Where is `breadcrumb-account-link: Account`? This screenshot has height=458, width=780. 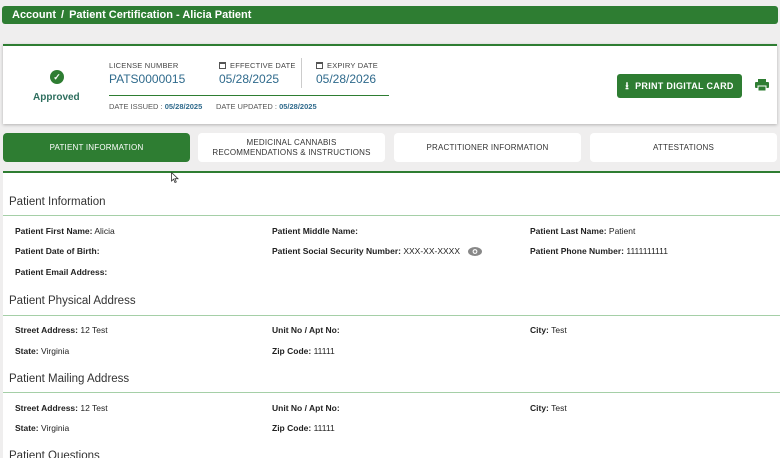
breadcrumb-account-link: Account is located at coordinates (34, 15).